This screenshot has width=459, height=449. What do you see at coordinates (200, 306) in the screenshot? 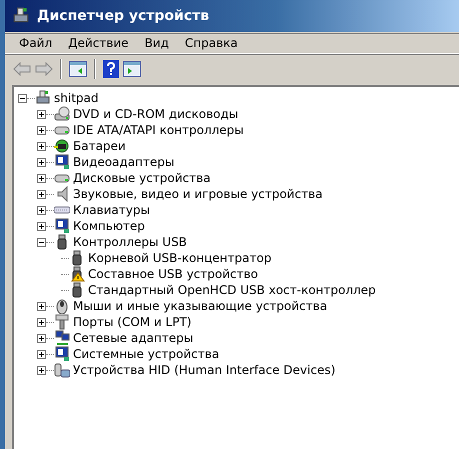
I see `tree-item: Мыши и иные указывающие устройства` at bounding box center [200, 306].